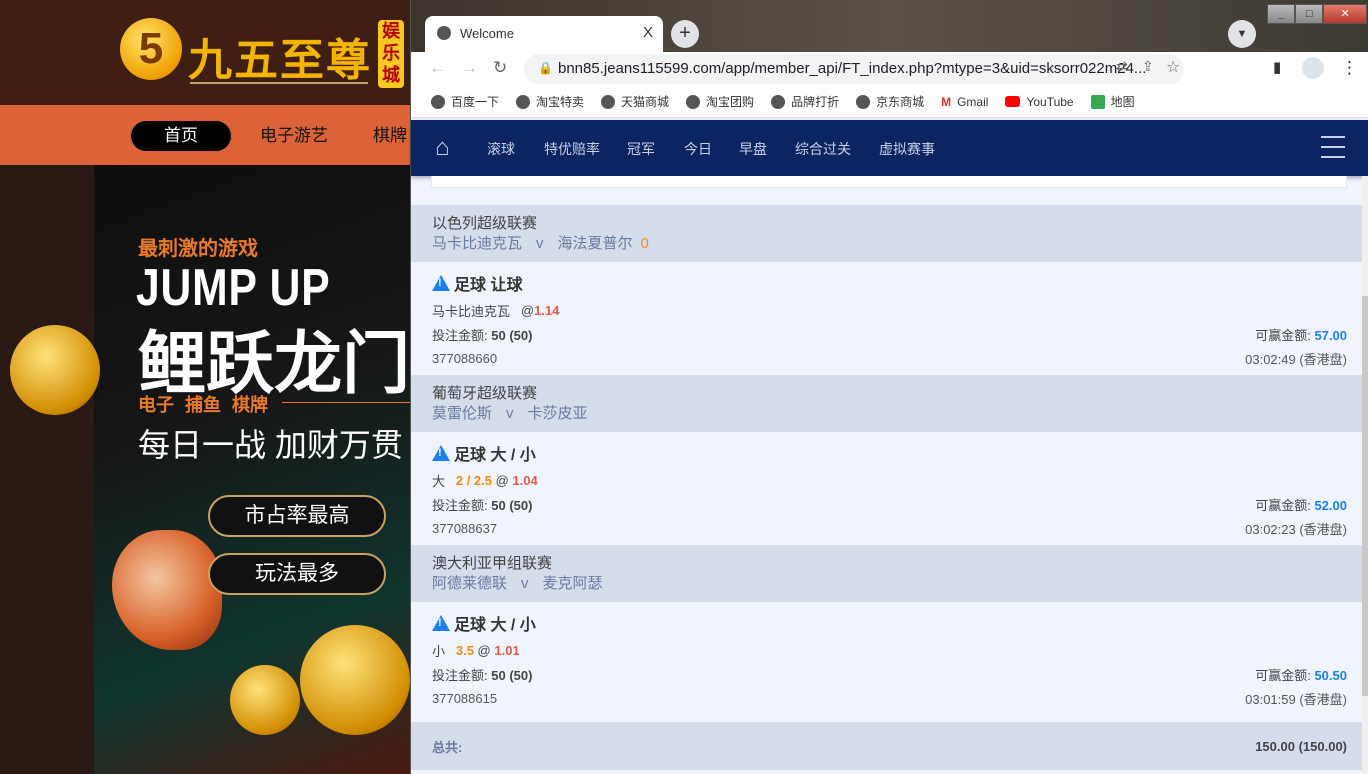 Image resolution: width=1368 pixels, height=774 pixels. I want to click on odds: 1.04, so click(525, 480).